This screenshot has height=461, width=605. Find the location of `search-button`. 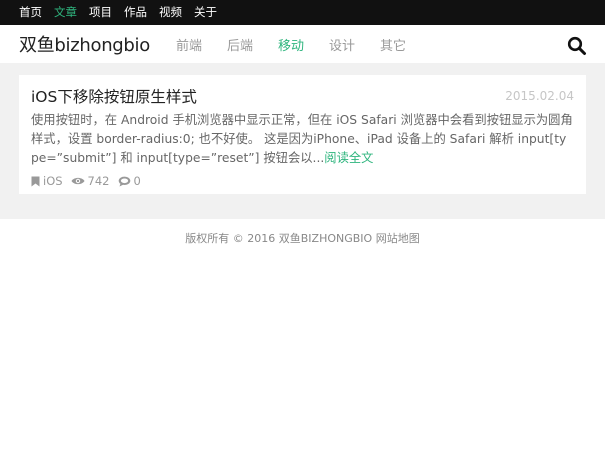

search-button is located at coordinates (577, 46).